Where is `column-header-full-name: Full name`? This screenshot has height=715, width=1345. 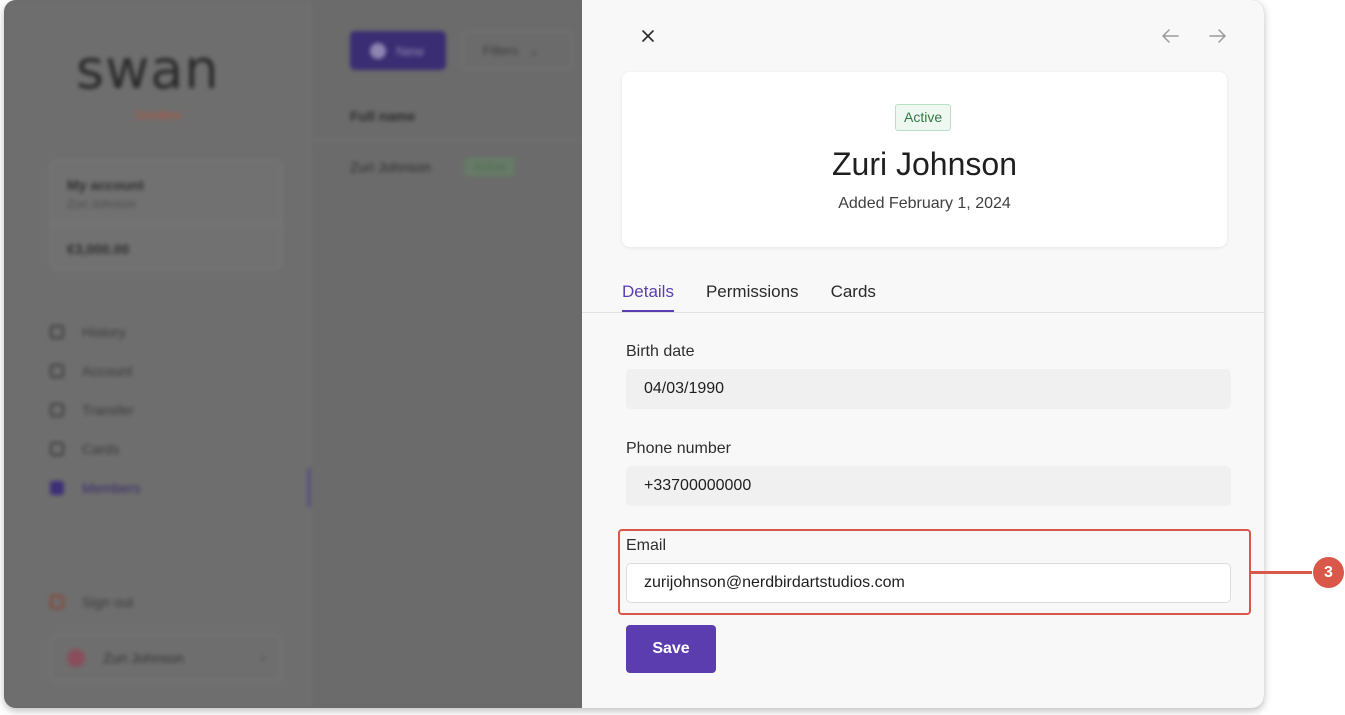 column-header-full-name: Full name is located at coordinates (383, 116).